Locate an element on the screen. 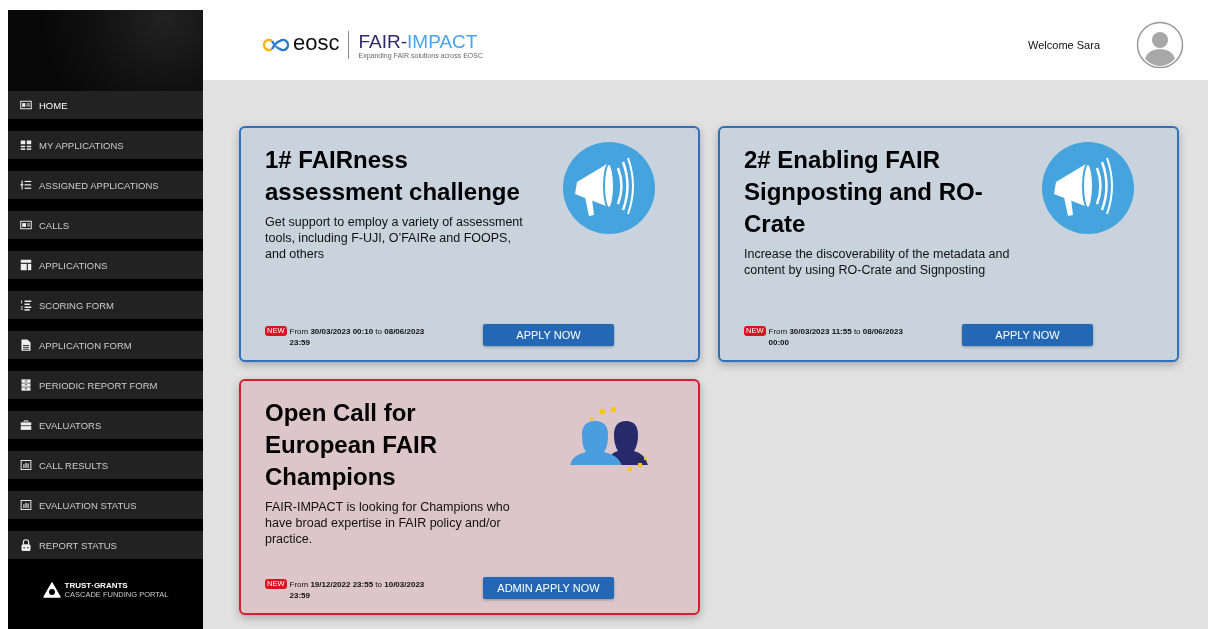 This screenshot has width=1208, height=629. card-description: FAIR-IMPACT is looking for Champions who have broad expertise in FAIR policy and/or practice. is located at coordinates (388, 523).